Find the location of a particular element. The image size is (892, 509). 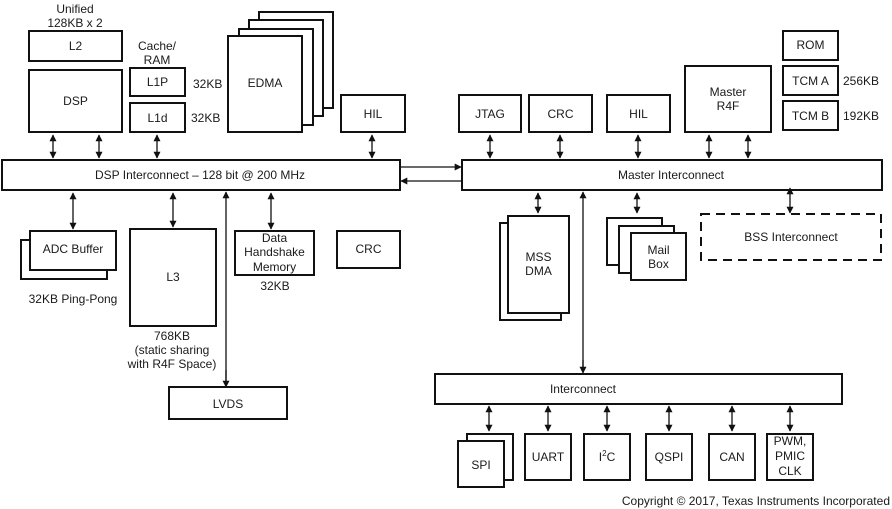

master-interconnect-label: Master Interconnect is located at coordinates (671, 175).